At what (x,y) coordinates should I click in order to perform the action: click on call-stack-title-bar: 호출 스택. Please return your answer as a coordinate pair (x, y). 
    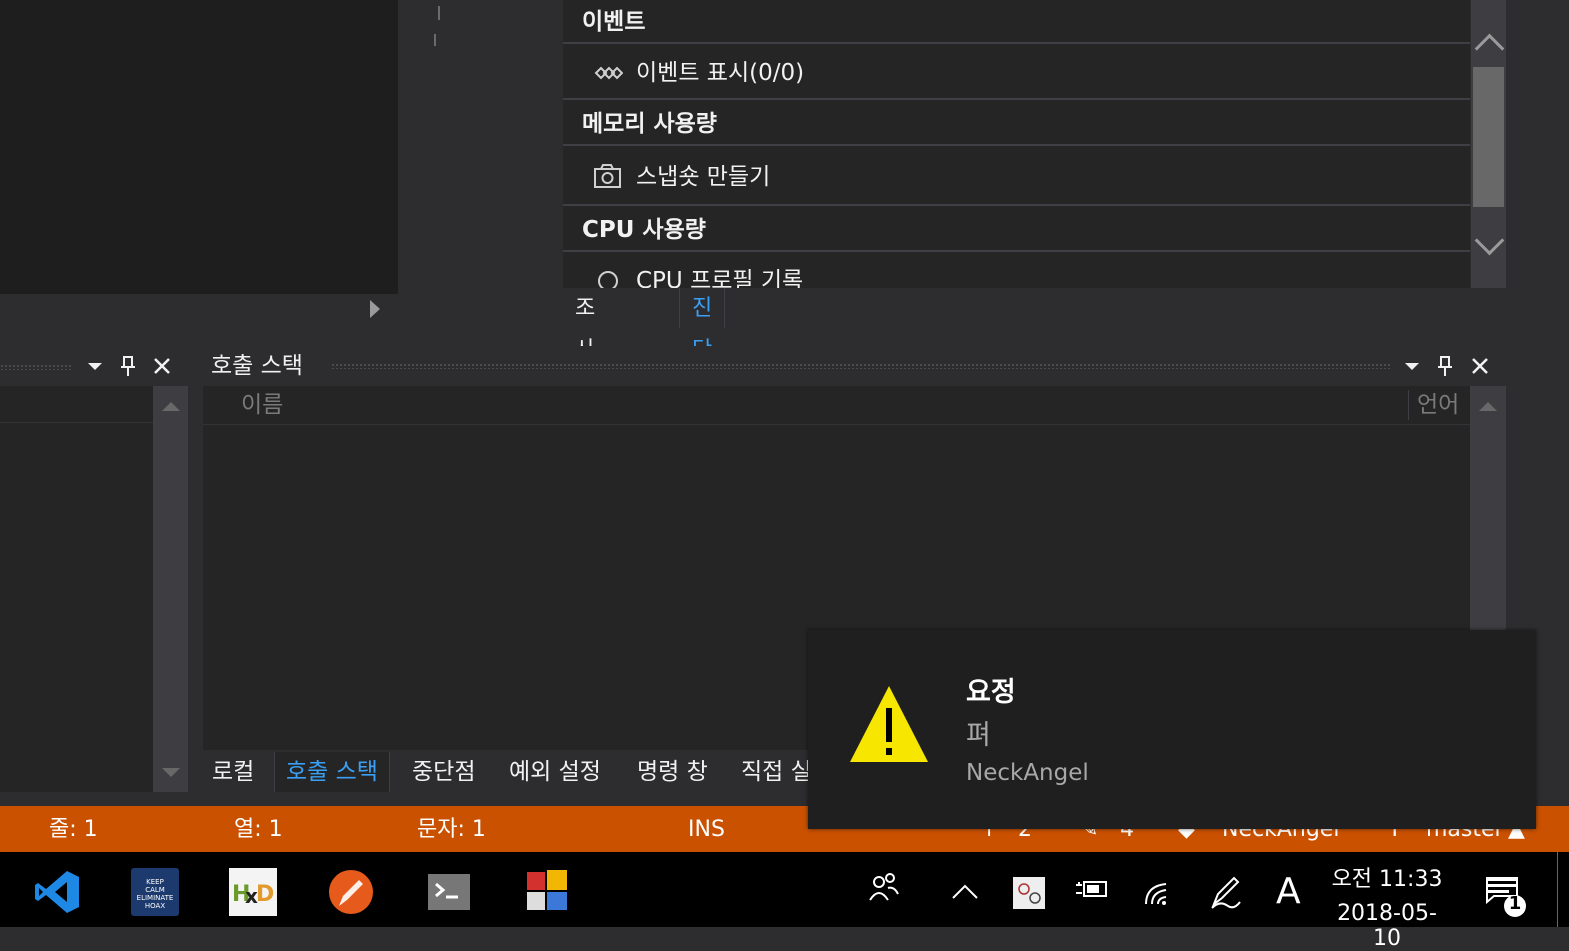
    Looking at the image, I should click on (853, 366).